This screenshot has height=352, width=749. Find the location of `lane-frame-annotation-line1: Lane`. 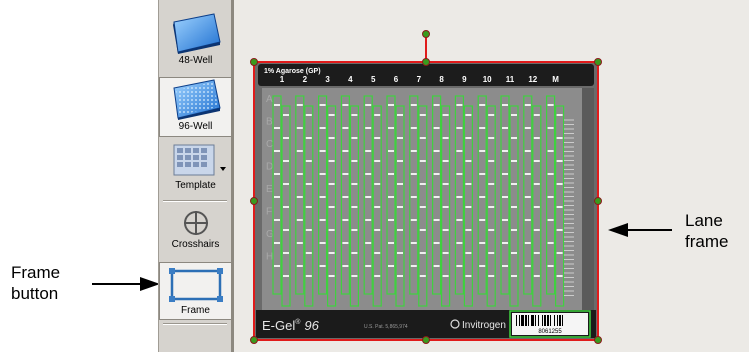

lane-frame-annotation-line1: Lane is located at coordinates (704, 220).